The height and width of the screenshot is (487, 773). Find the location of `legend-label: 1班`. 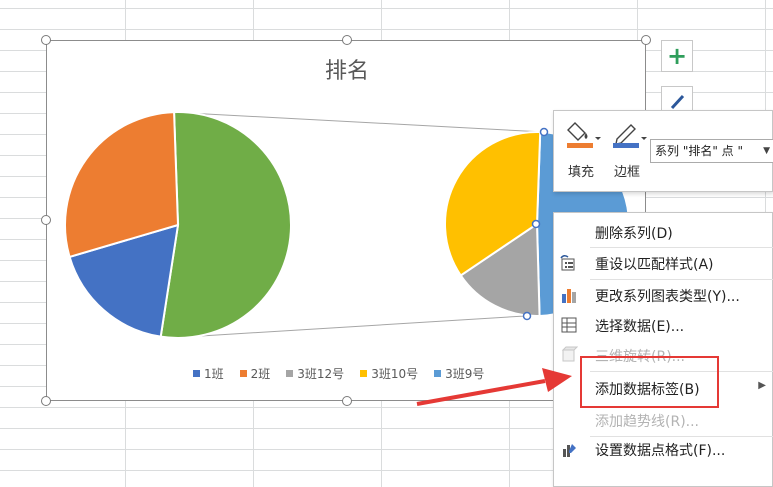

legend-label: 1班 is located at coordinates (214, 374).